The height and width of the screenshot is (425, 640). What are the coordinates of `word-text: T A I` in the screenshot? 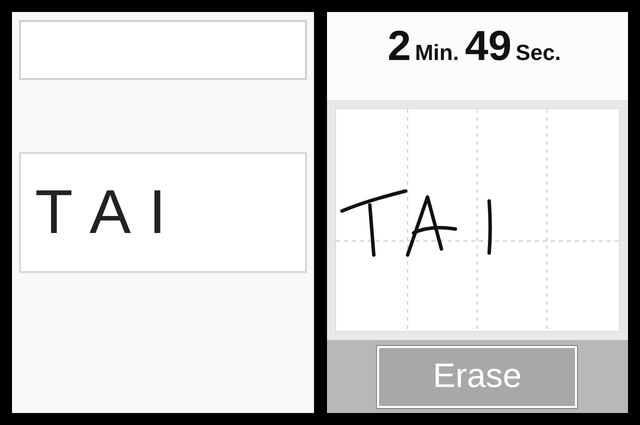 It's located at (101, 212).